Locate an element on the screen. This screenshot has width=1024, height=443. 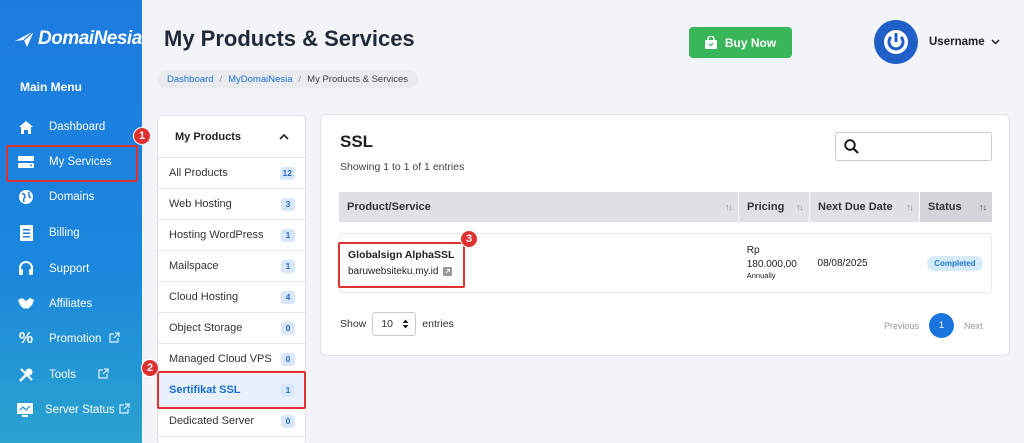
column-header-status: Status ↑↓ is located at coordinates (956, 207).